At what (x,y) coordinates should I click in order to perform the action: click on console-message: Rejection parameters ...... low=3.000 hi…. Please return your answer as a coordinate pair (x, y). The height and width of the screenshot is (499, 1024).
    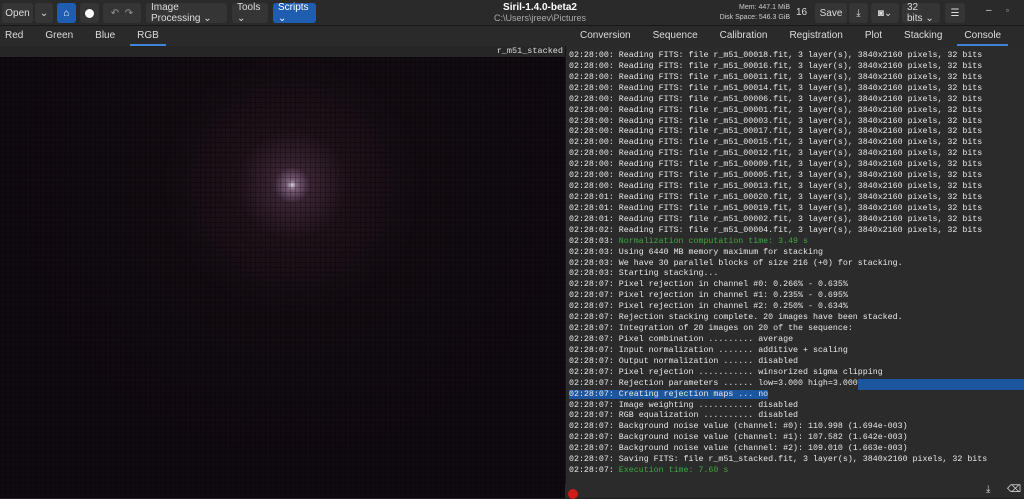
    Looking at the image, I should click on (738, 383).